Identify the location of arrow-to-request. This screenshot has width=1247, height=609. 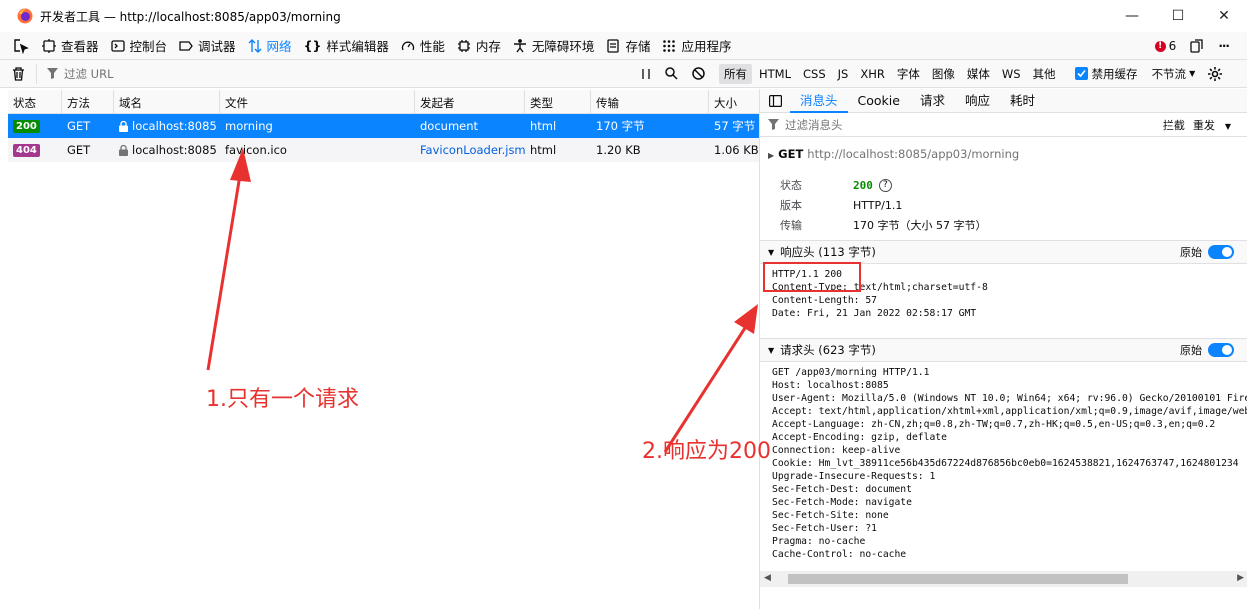
(228, 259).